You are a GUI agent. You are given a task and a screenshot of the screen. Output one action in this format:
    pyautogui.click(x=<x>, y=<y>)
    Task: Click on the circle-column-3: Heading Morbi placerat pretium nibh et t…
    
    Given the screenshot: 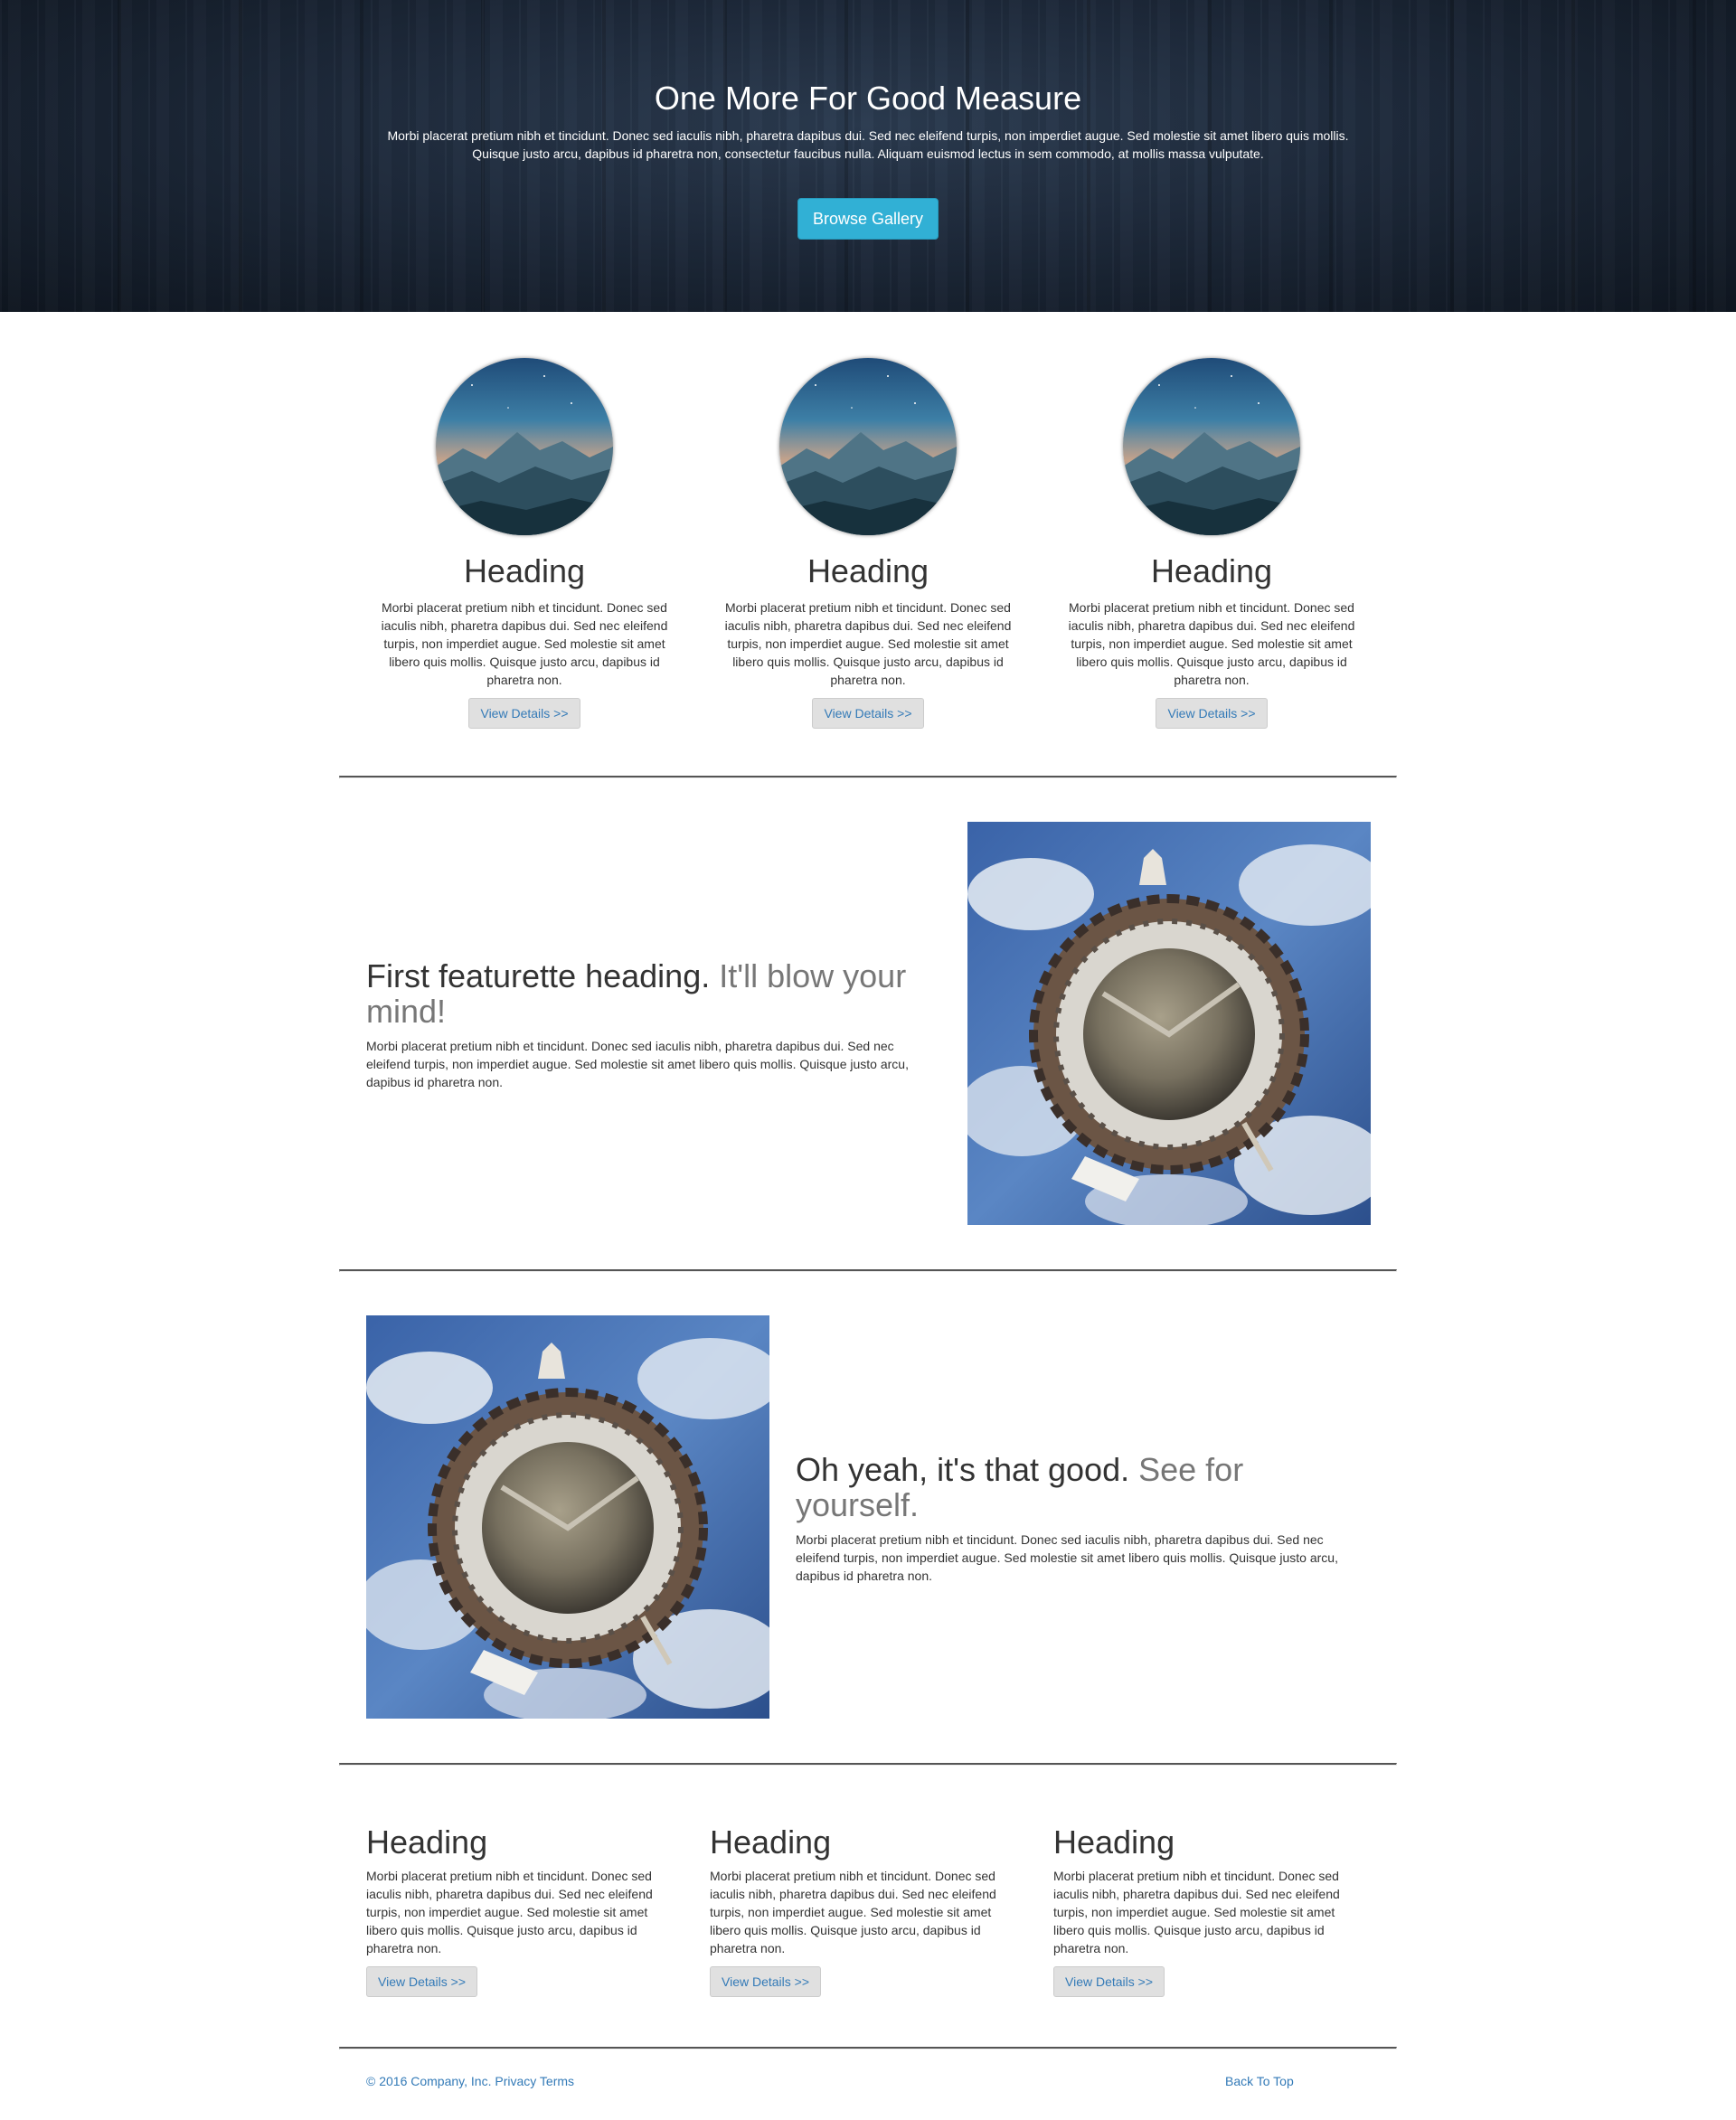 What is the action you would take?
    pyautogui.click(x=1212, y=543)
    